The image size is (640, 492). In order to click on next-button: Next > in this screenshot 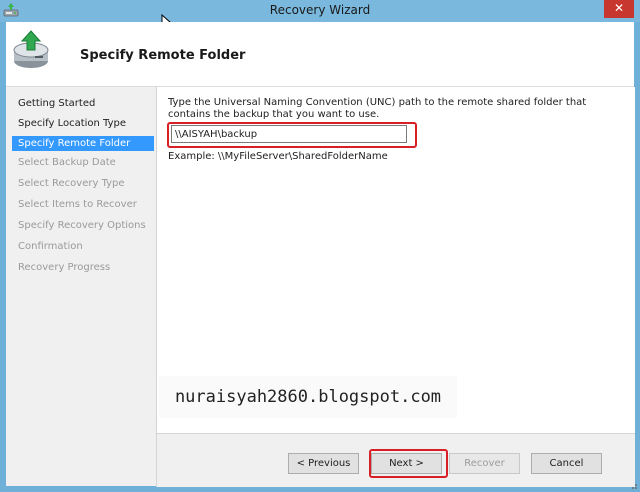, I will do `click(406, 463)`.